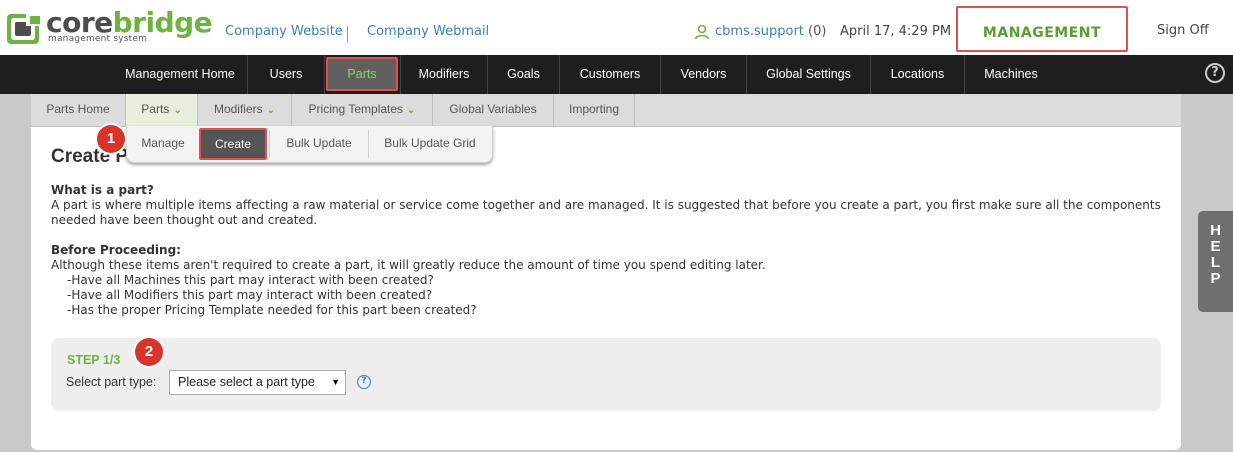  Describe the element at coordinates (244, 110) in the screenshot. I see `subnav-modifiers: Modifiers ⌄` at that location.